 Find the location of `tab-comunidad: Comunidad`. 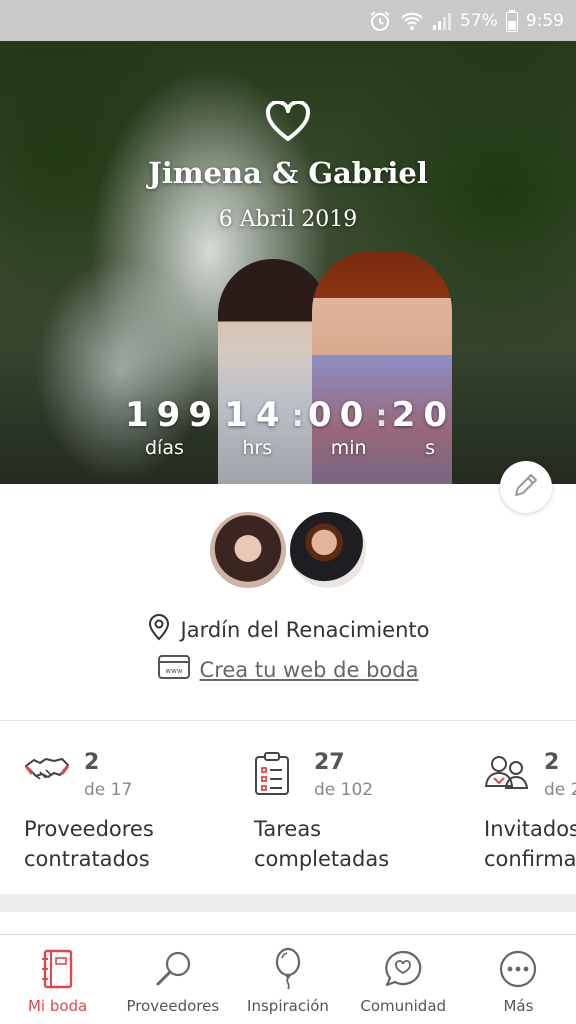

tab-comunidad: Comunidad is located at coordinates (403, 979).